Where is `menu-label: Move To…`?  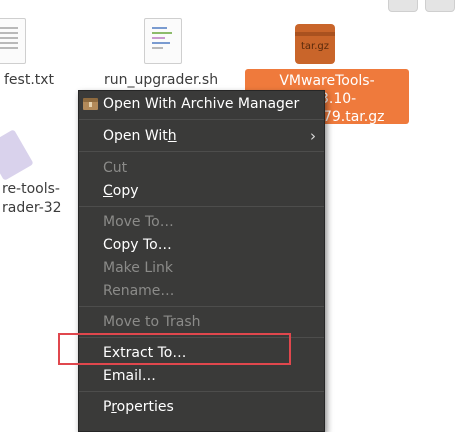
menu-label: Move To… is located at coordinates (138, 222).